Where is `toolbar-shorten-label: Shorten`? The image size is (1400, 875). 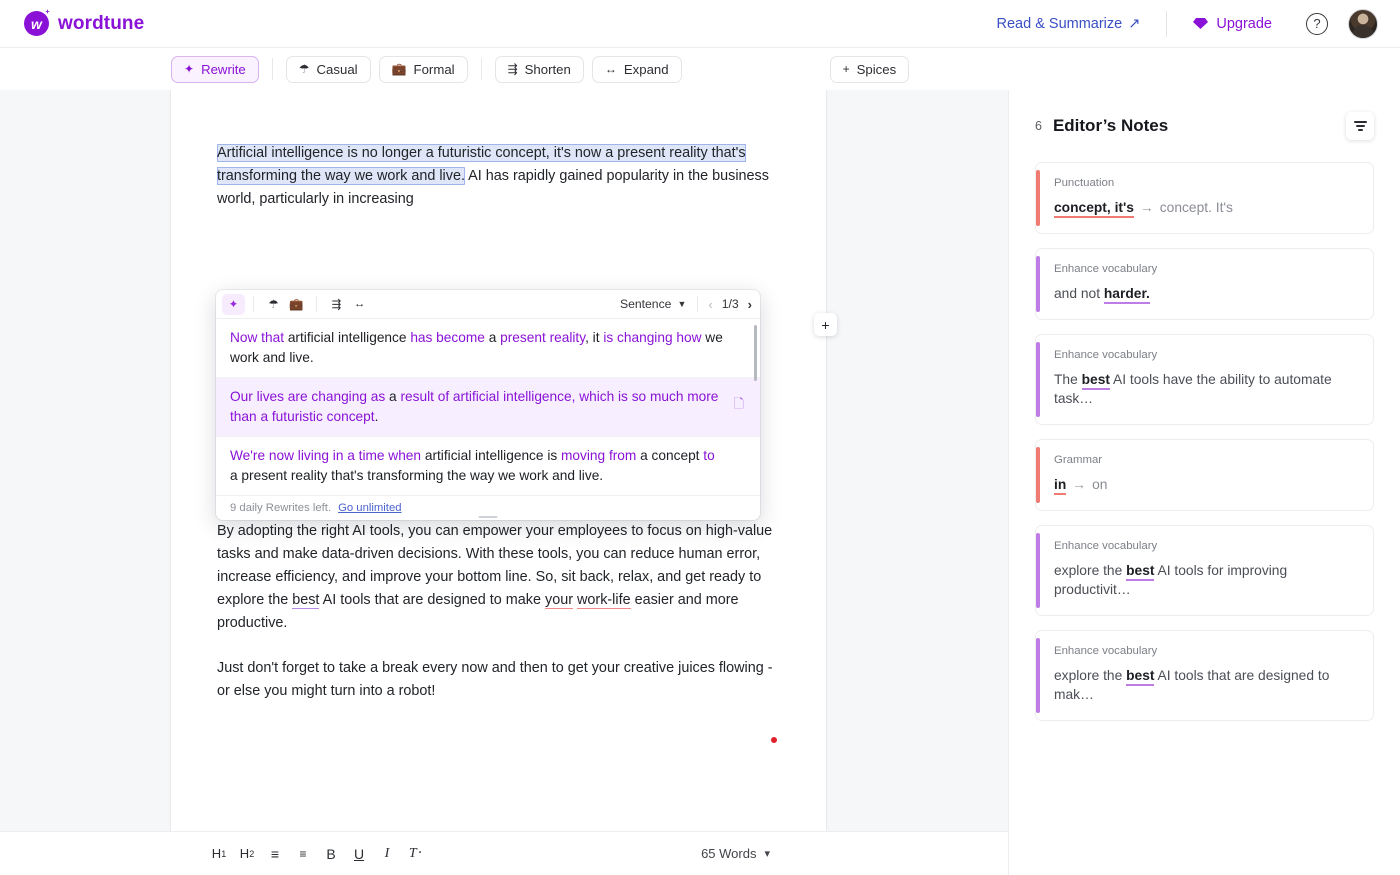
toolbar-shorten-label: Shorten is located at coordinates (547, 69).